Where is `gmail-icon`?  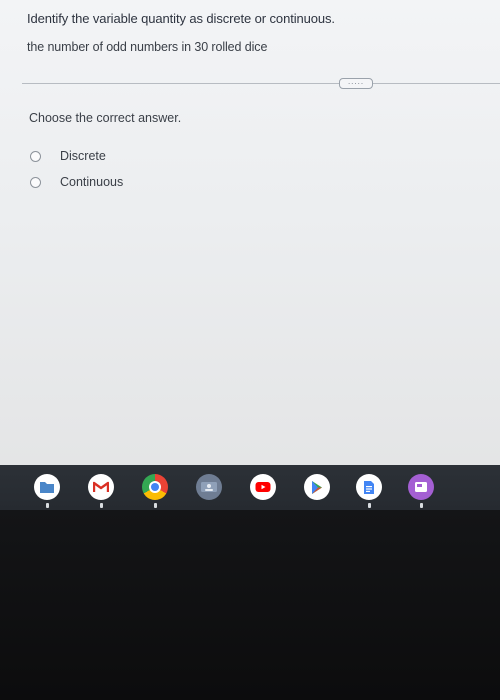 gmail-icon is located at coordinates (101, 486).